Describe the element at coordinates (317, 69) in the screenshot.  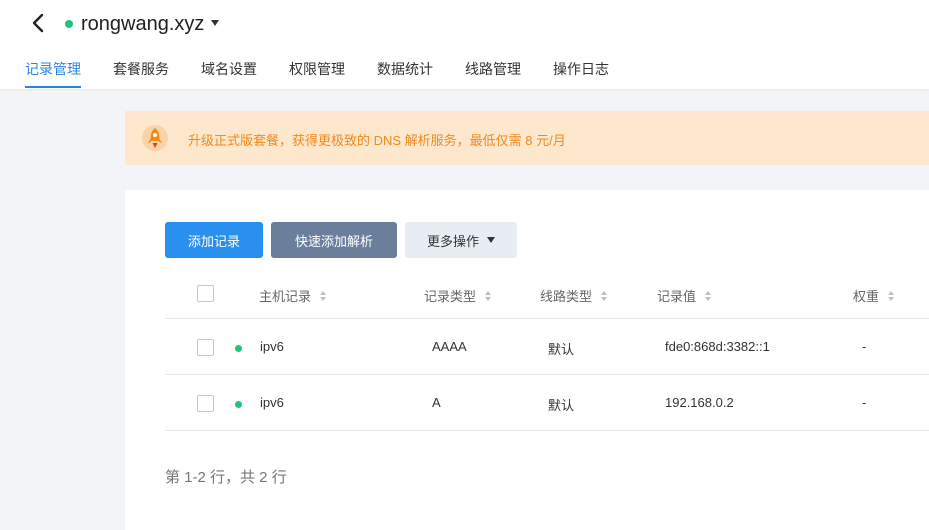
I see `tab-permission-management: 权限管理` at that location.